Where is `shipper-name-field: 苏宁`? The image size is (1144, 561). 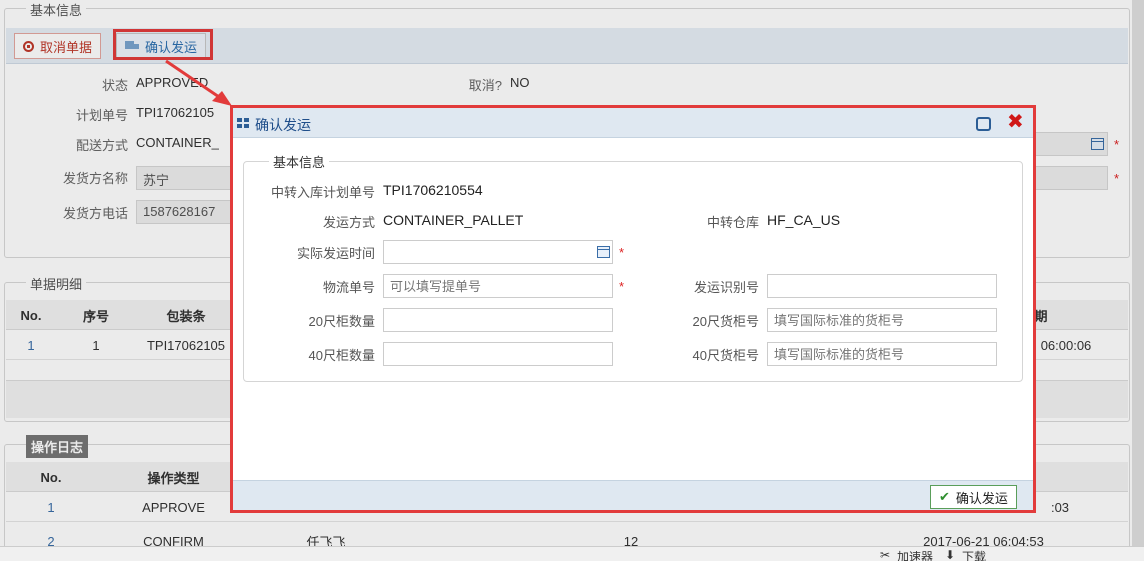 shipper-name-field: 苏宁 is located at coordinates (186, 178).